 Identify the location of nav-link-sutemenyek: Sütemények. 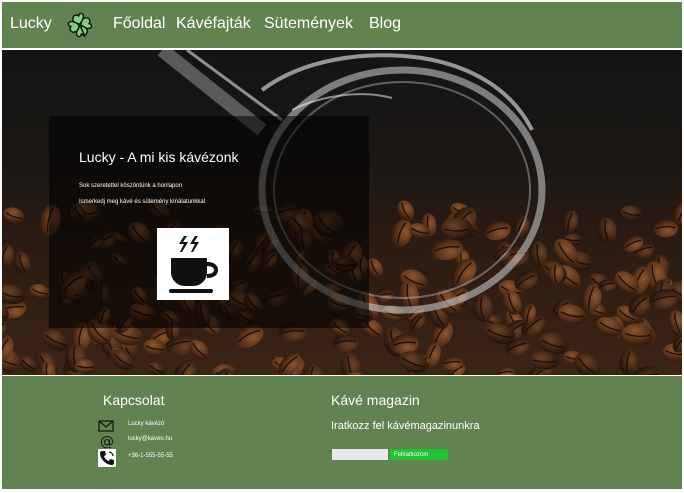
(308, 24).